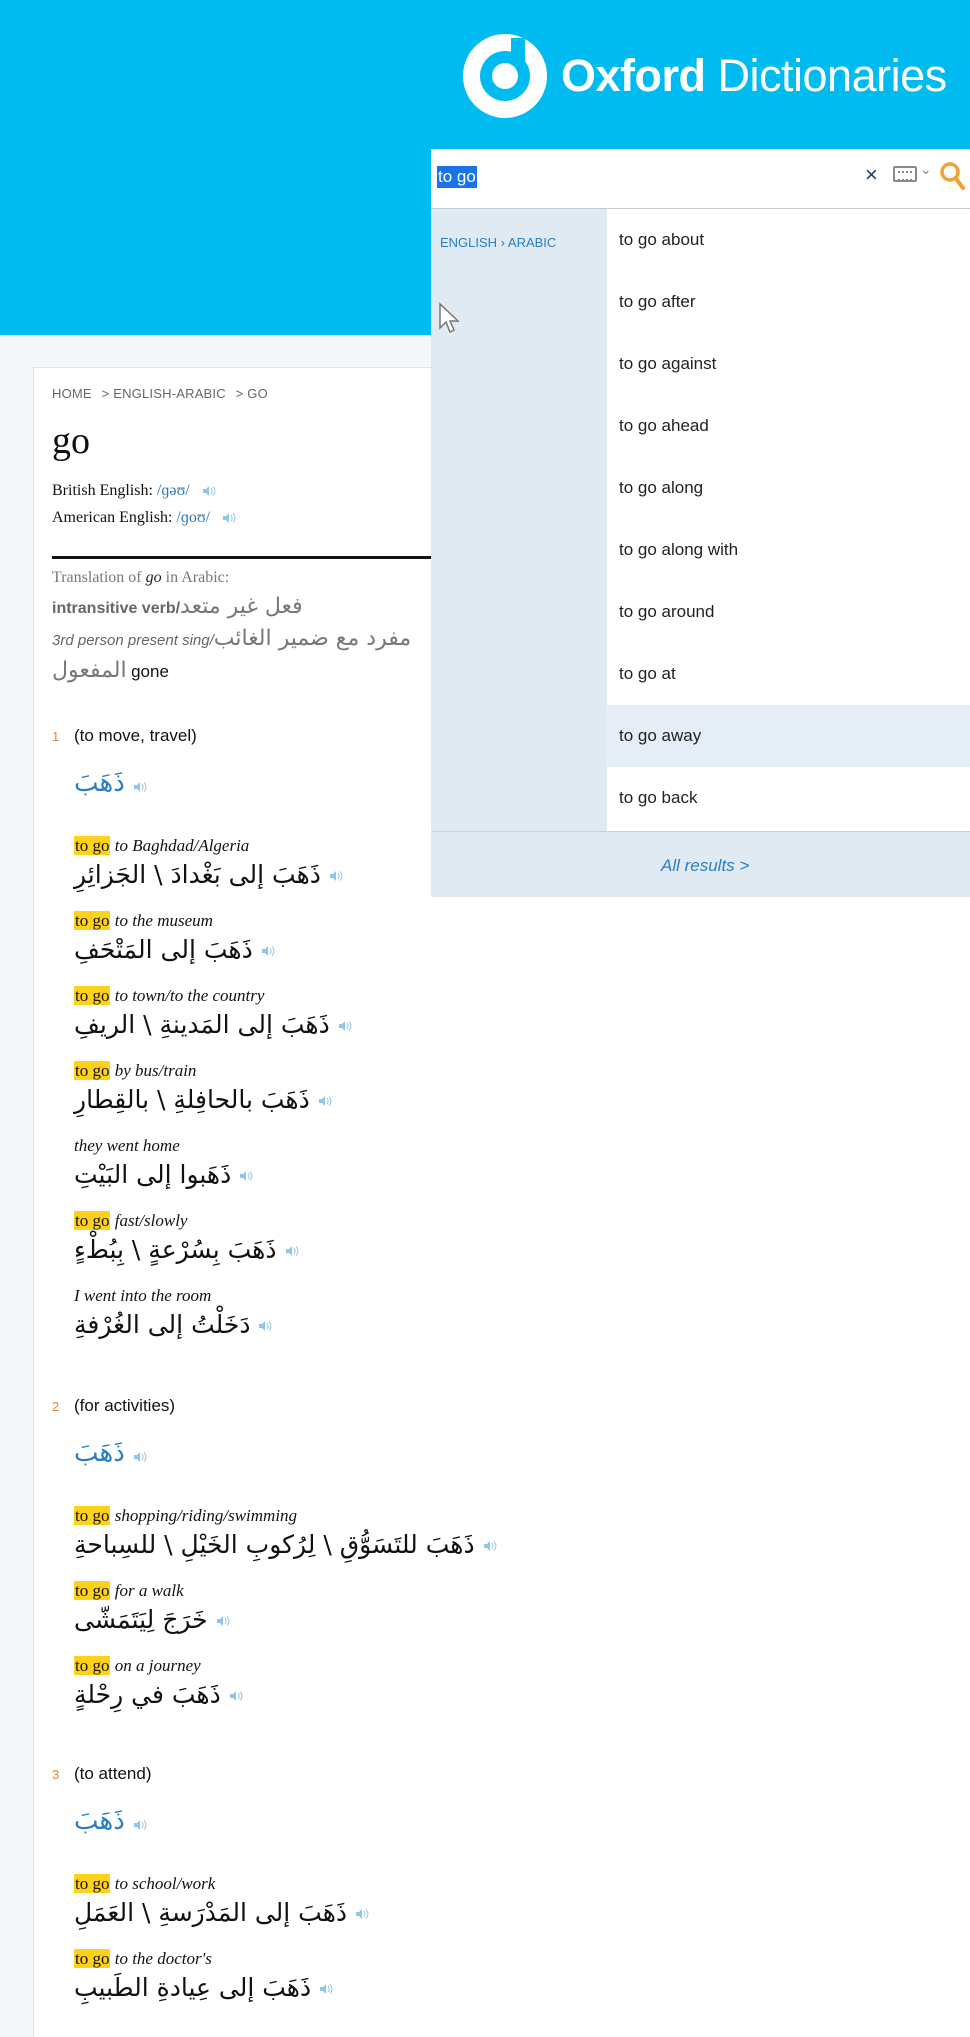 The image size is (970, 2037). Describe the element at coordinates (175, 1249) in the screenshot. I see `example-arabic: ذَهَبَ بِسُرْعةٍ \ بِبُطْءٍ` at that location.